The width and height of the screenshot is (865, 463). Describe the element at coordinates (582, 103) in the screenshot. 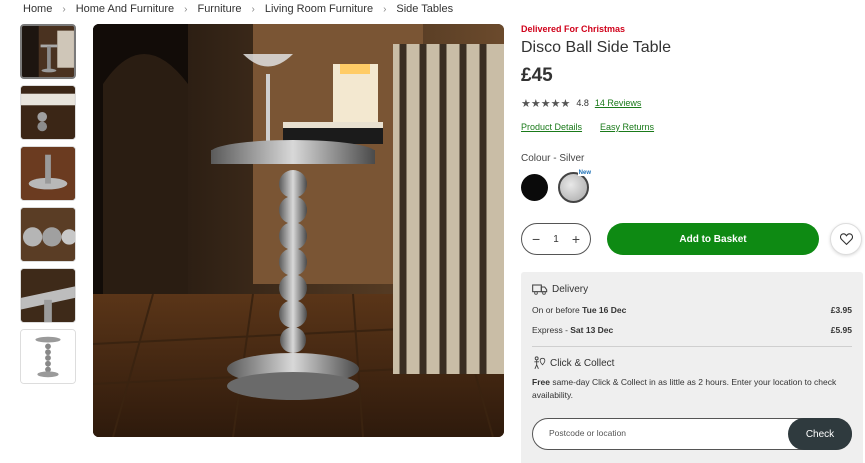

I see `rating-value: 4.8` at that location.